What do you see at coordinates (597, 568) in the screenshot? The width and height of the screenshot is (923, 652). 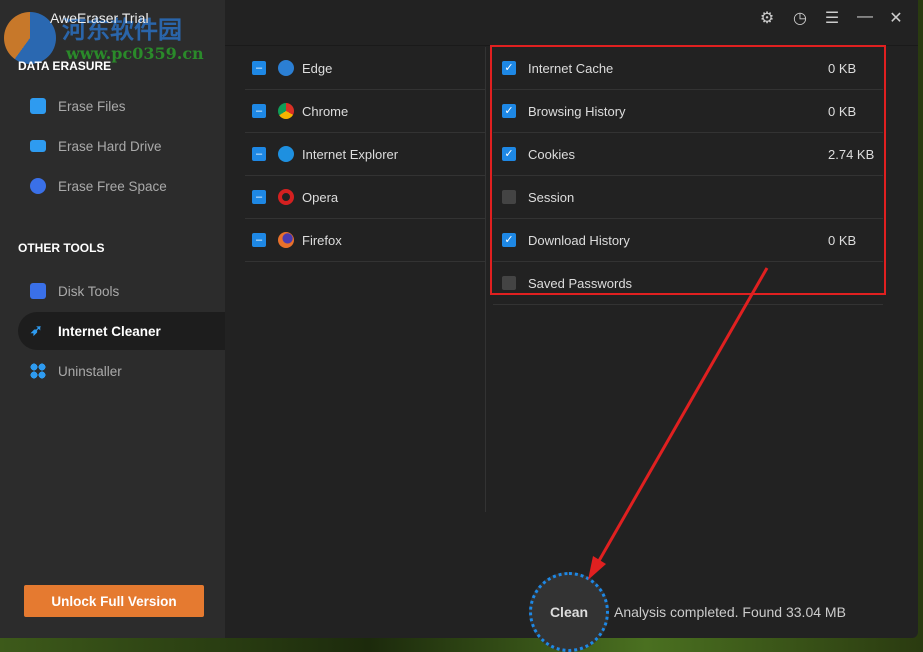 I see `arrow-head` at bounding box center [597, 568].